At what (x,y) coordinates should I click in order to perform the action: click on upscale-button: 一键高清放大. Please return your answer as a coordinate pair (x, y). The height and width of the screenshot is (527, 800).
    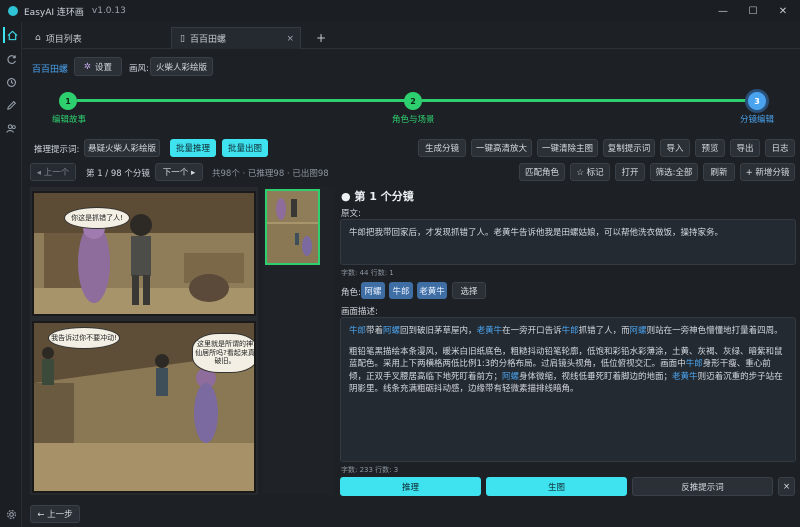
    Looking at the image, I should click on (501, 148).